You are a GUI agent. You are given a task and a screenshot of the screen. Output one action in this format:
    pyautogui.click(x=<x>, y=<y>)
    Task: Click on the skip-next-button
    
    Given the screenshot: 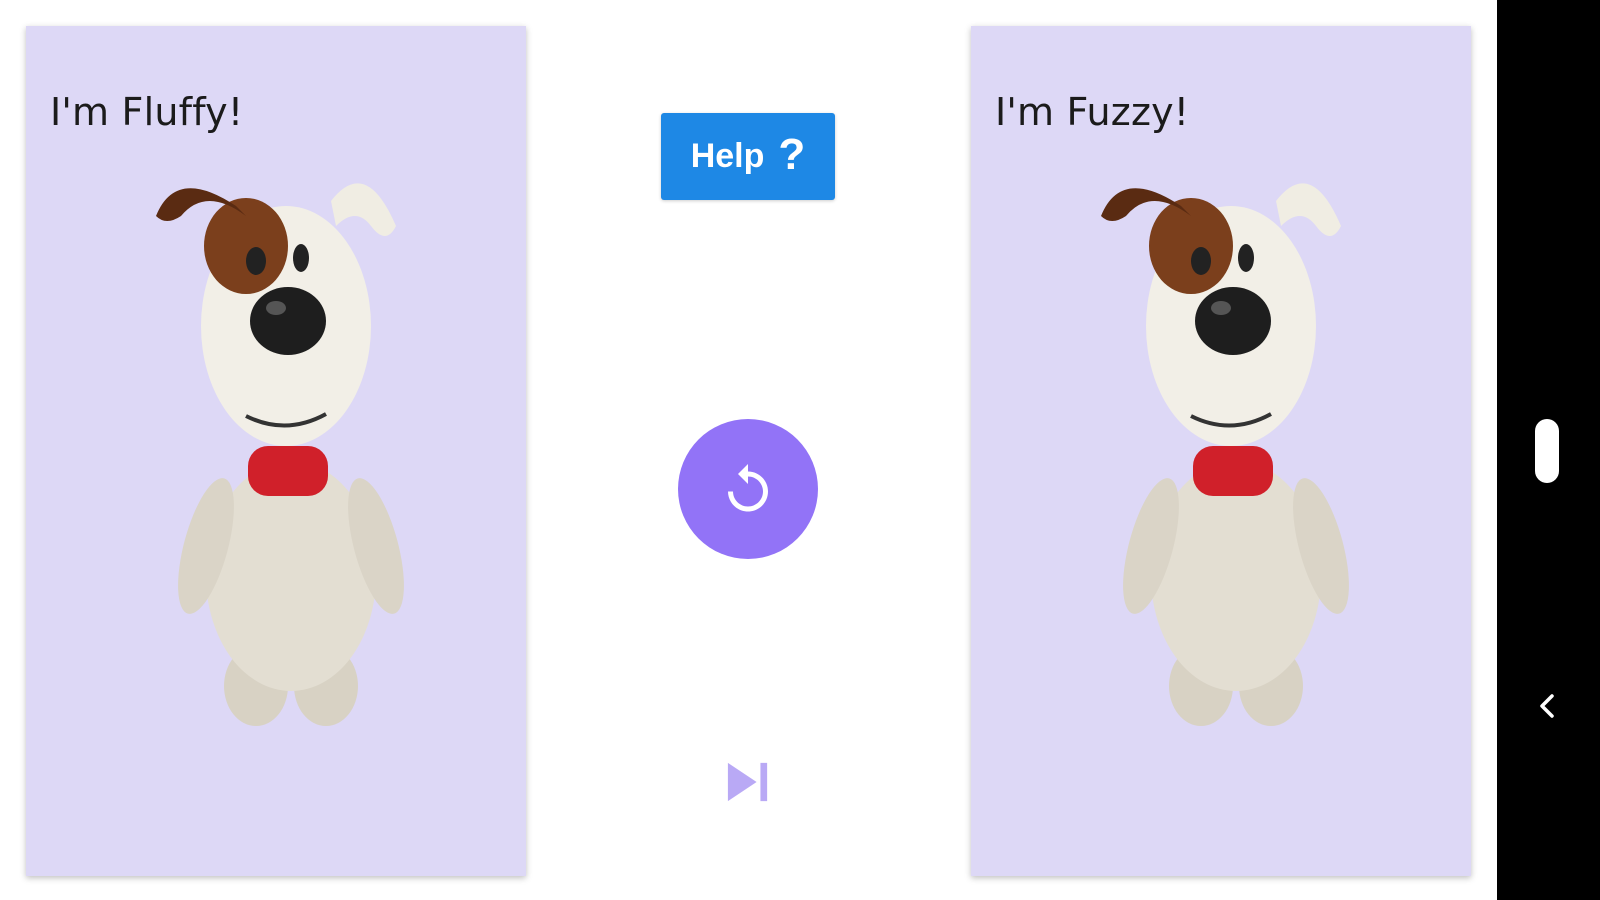 What is the action you would take?
    pyautogui.click(x=748, y=782)
    